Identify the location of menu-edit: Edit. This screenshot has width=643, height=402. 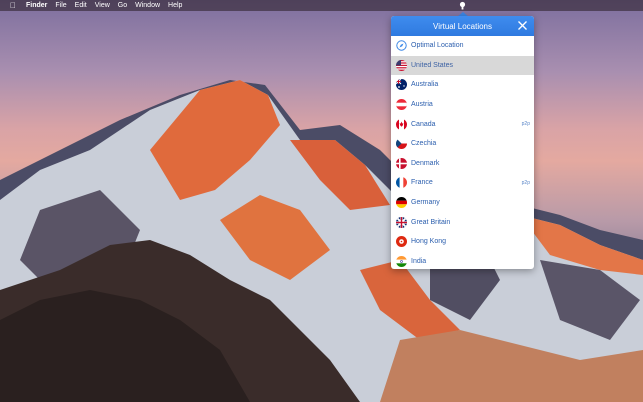
(81, 5).